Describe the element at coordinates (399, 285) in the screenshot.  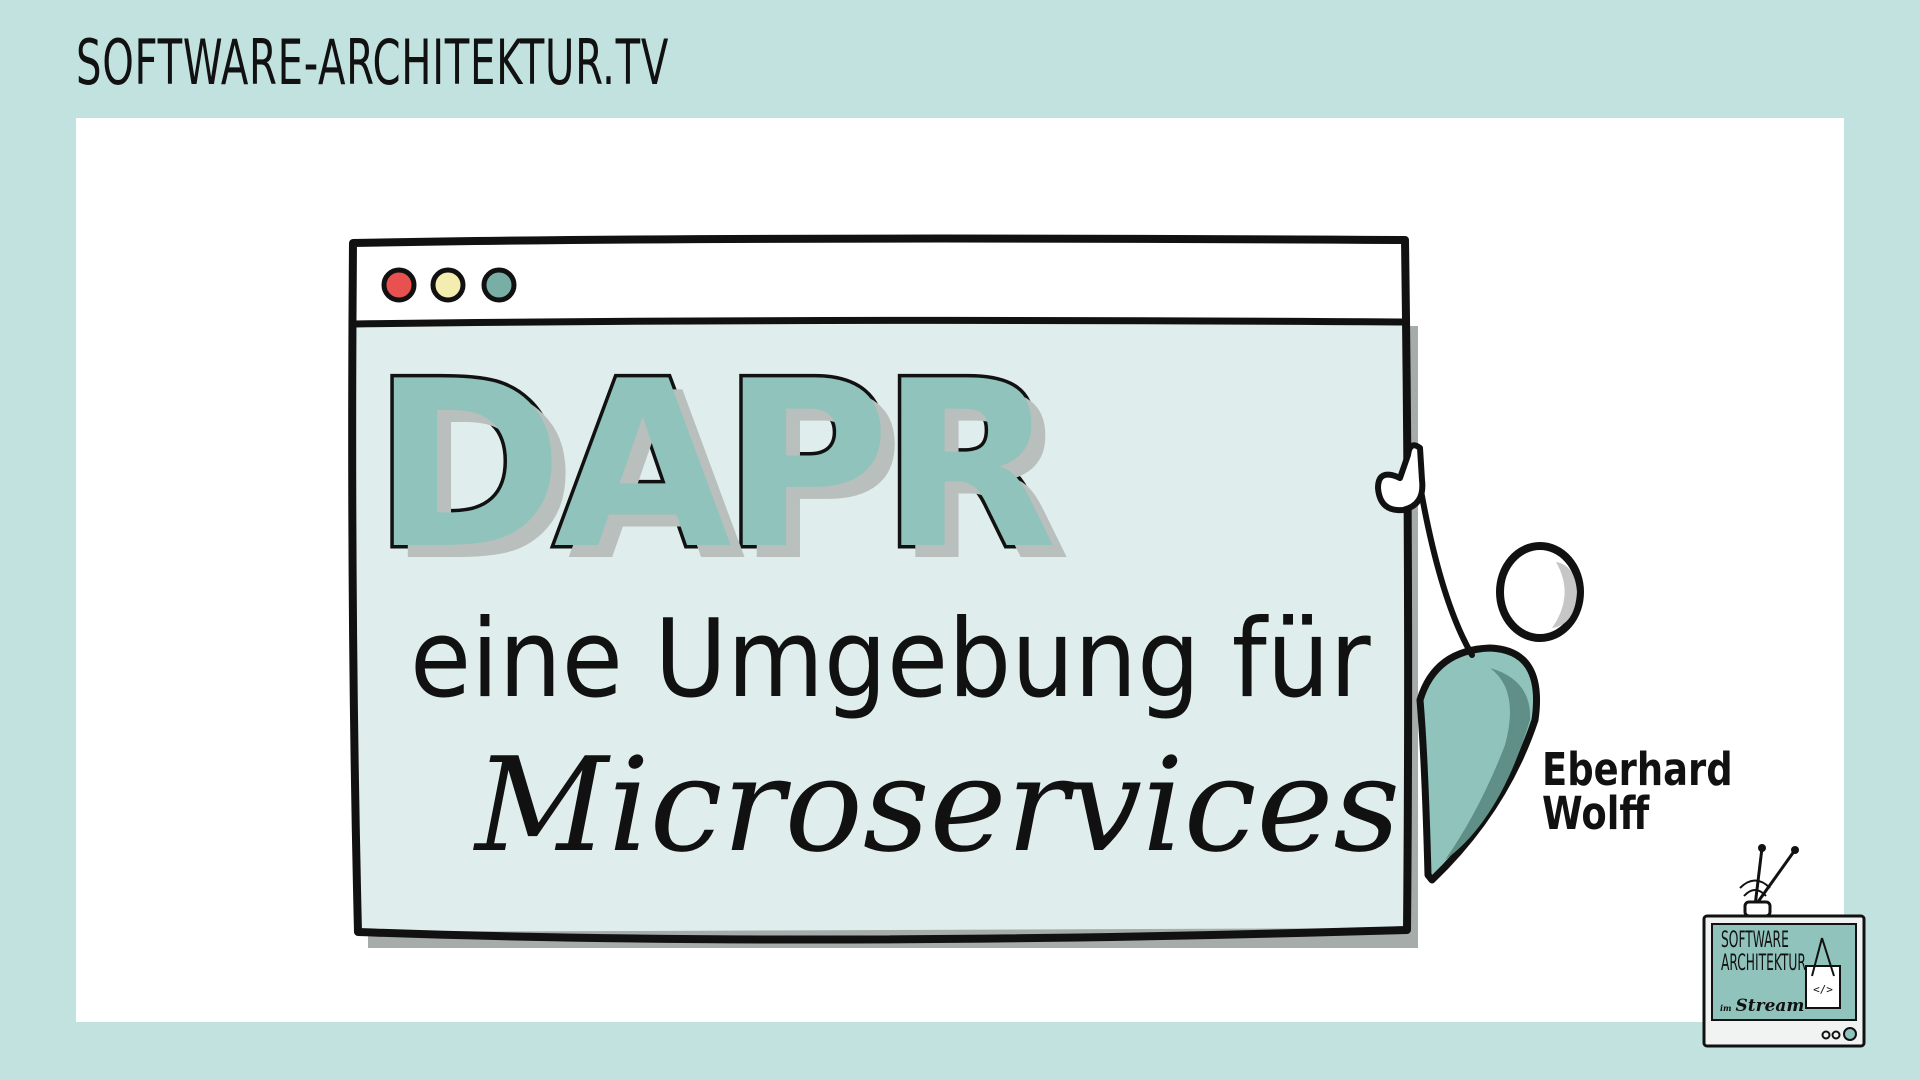
I see `window-dot-red` at that location.